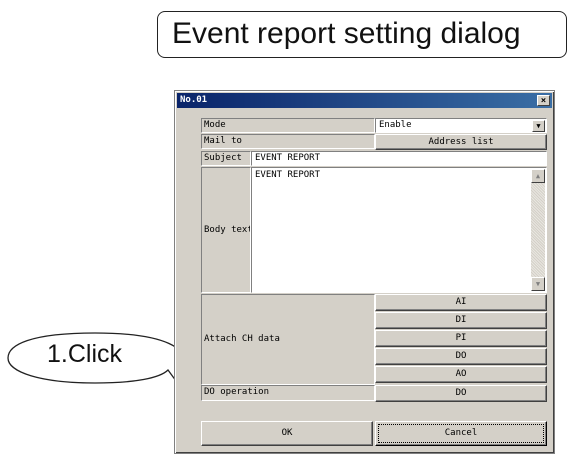 The width and height of the screenshot is (570, 459). What do you see at coordinates (395, 125) in the screenshot?
I see `mode-value: Enable` at bounding box center [395, 125].